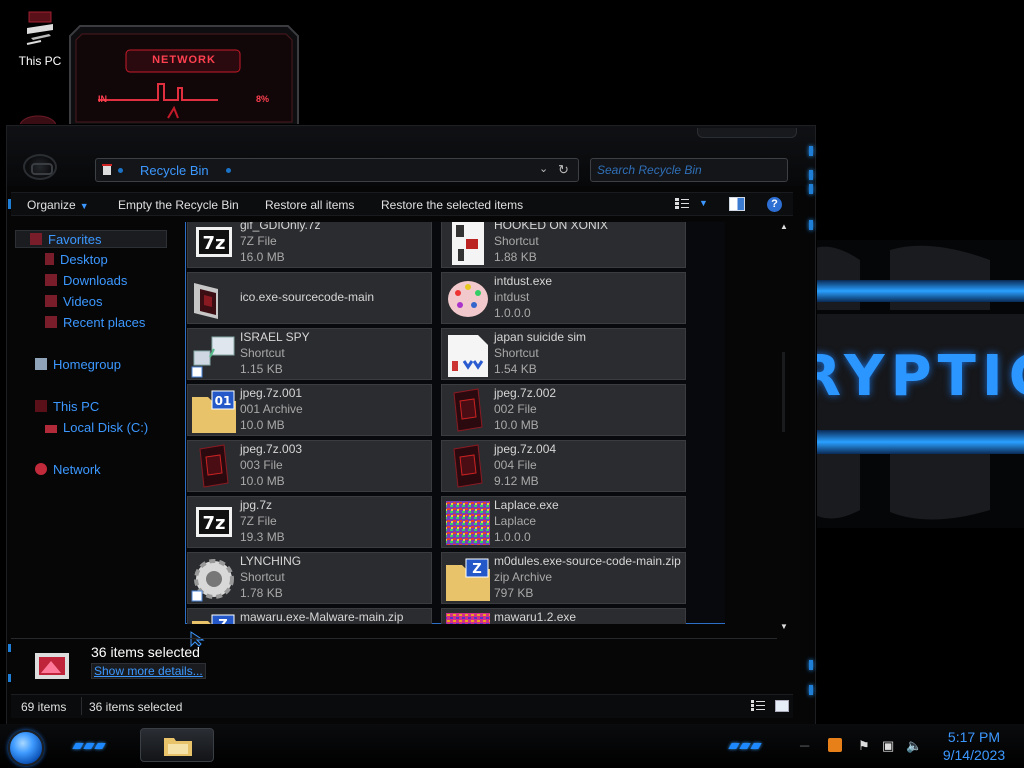  I want to click on nav-item-downloads: Downloads, so click(86, 280).